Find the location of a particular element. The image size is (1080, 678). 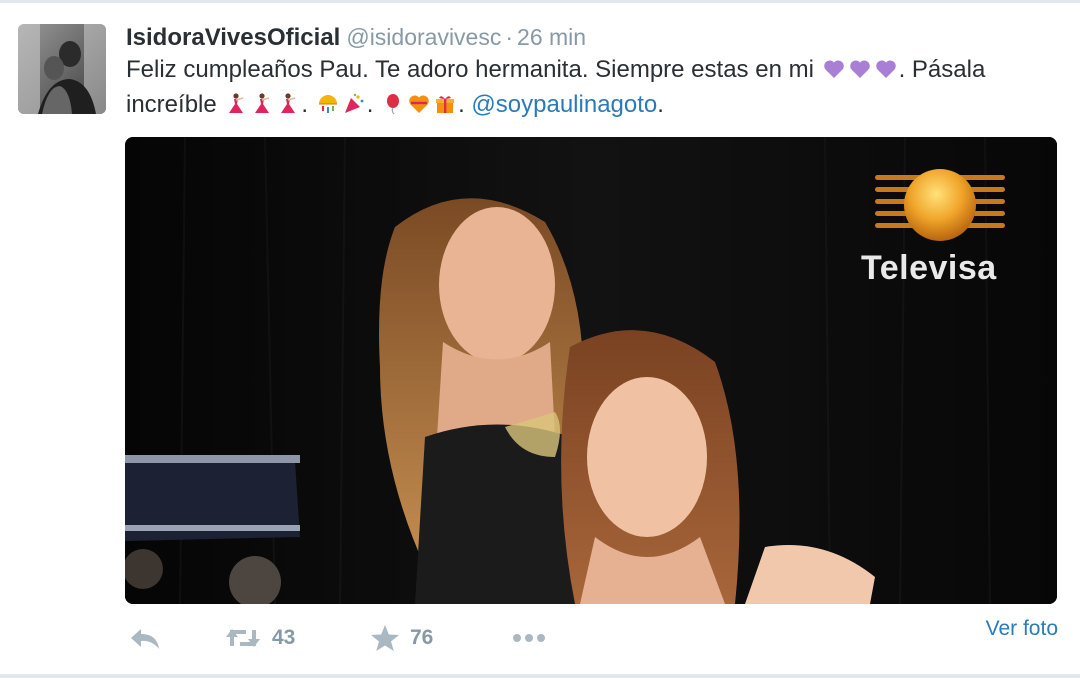

gift-heart-icon is located at coordinates (419, 104).